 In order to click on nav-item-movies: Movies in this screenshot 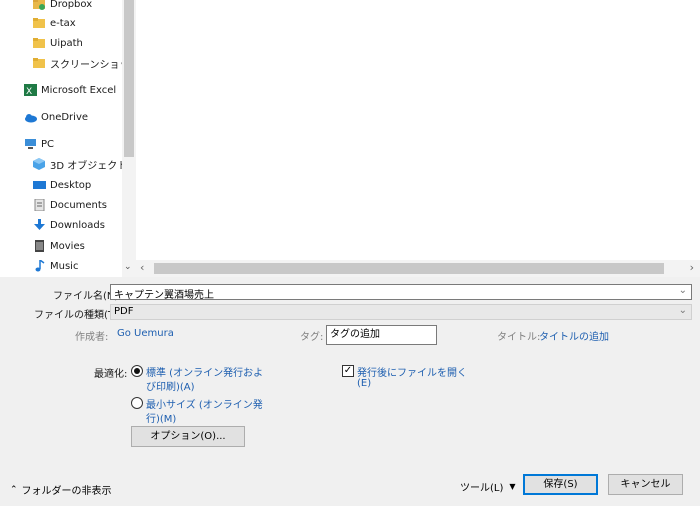, I will do `click(59, 246)`.